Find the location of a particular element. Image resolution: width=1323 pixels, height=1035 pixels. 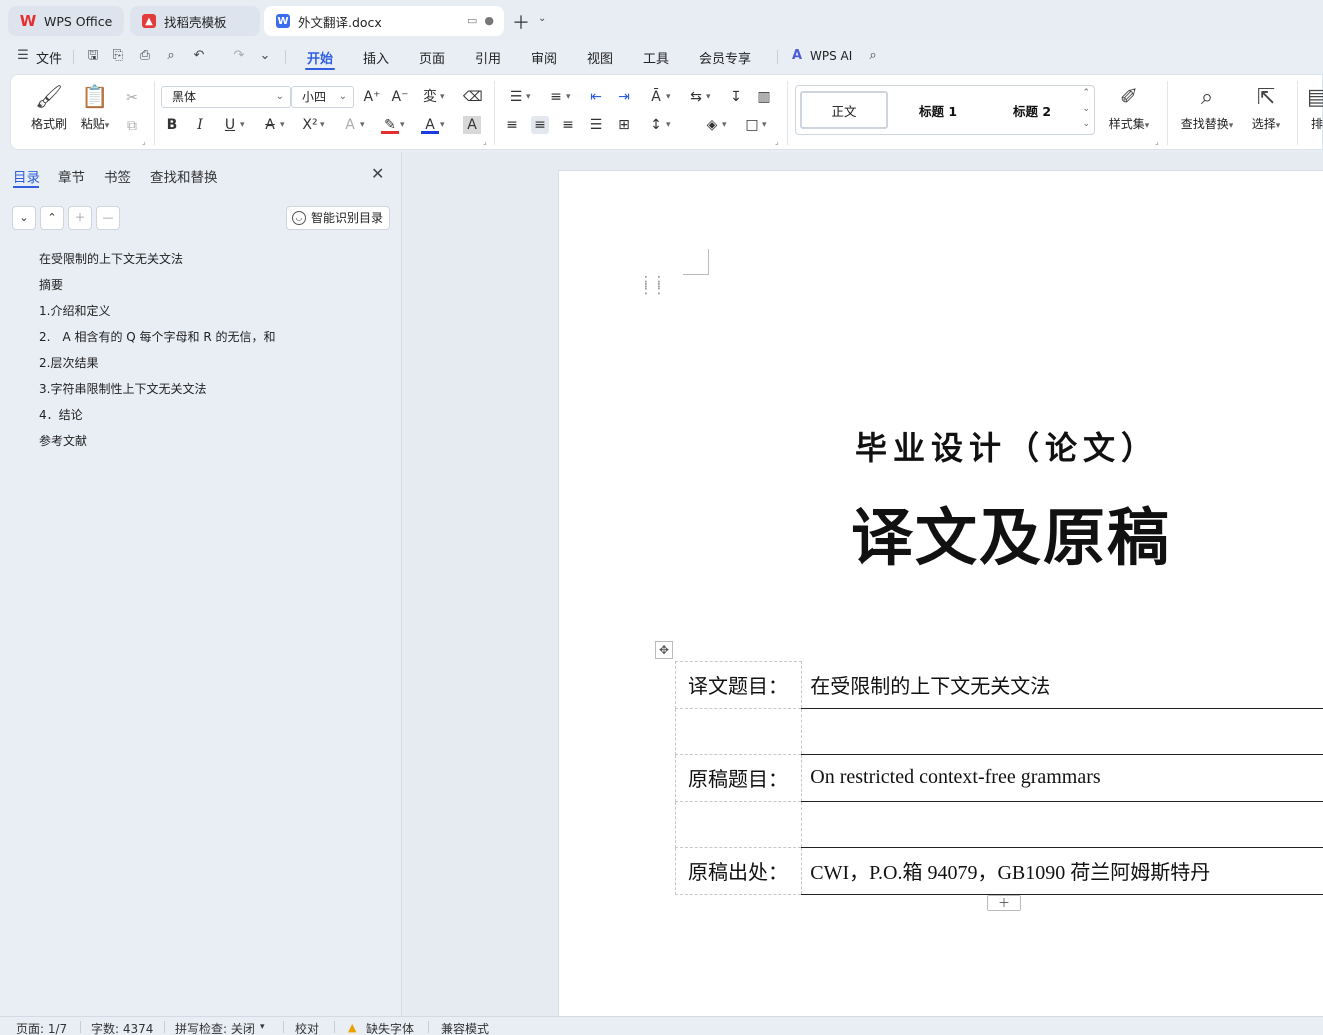

chevron-down-icon: ▾ is located at coordinates (262, 1027).